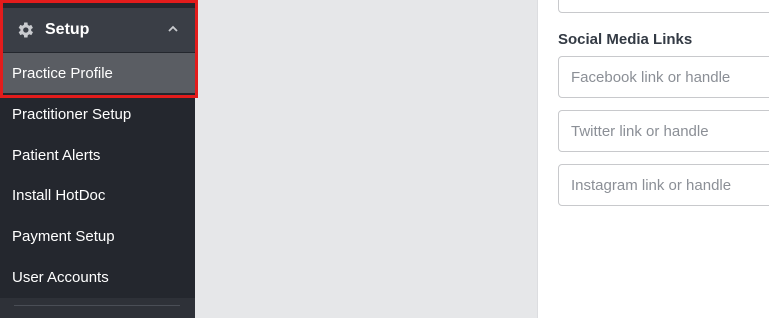 The image size is (769, 318). I want to click on social-media-title: Social Media Links, so click(625, 39).